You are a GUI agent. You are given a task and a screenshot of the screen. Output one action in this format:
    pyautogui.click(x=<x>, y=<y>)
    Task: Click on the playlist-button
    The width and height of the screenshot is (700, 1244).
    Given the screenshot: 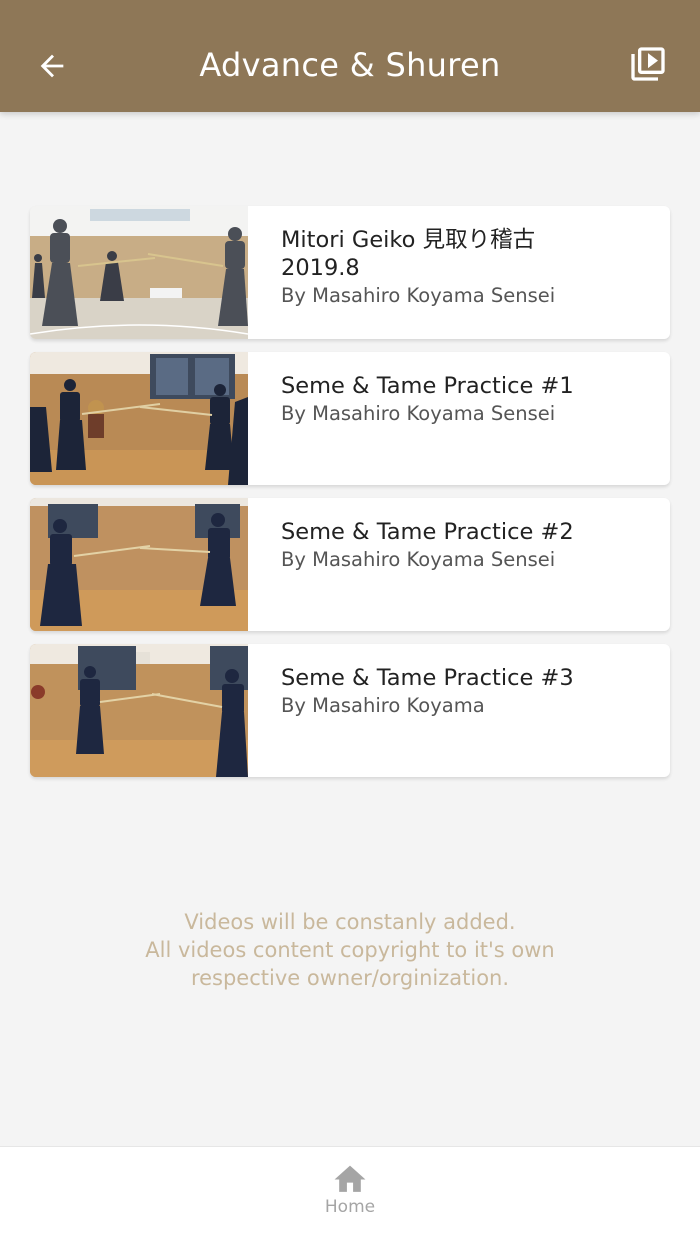 What is the action you would take?
    pyautogui.click(x=648, y=64)
    